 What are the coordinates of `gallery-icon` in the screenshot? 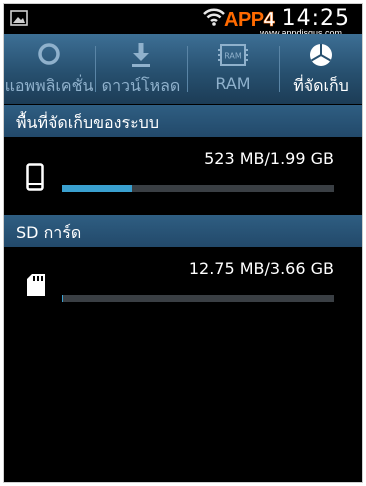 It's located at (19, 18).